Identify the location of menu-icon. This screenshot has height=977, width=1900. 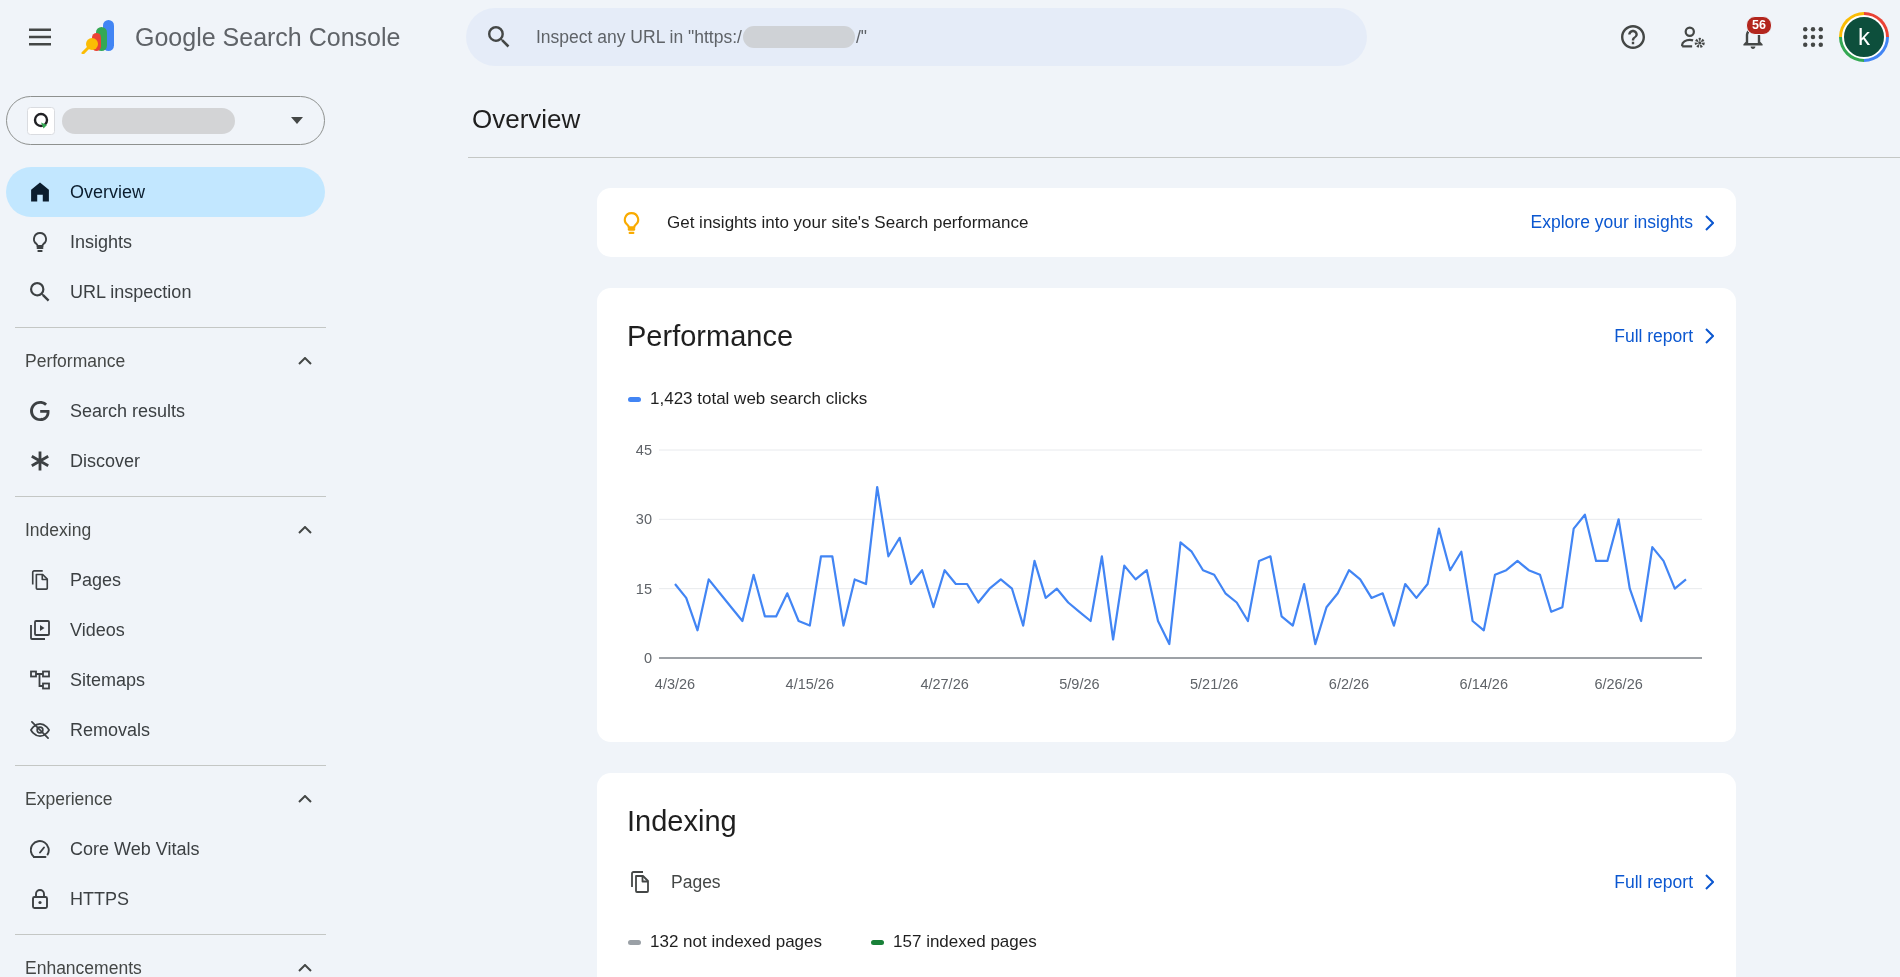
(40, 37).